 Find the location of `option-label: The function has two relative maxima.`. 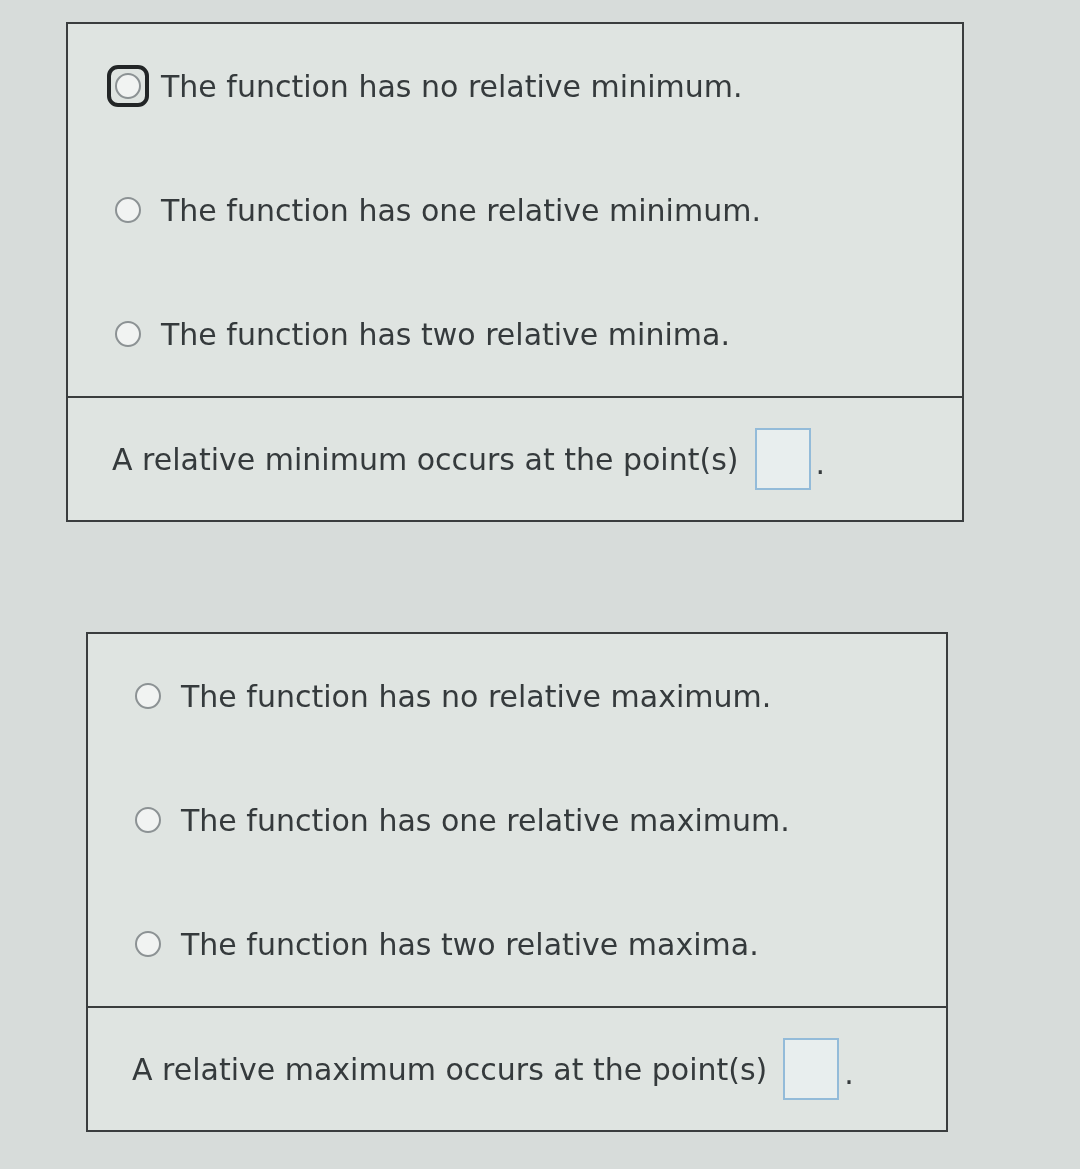

option-label: The function has two relative maxima. is located at coordinates (470, 944).